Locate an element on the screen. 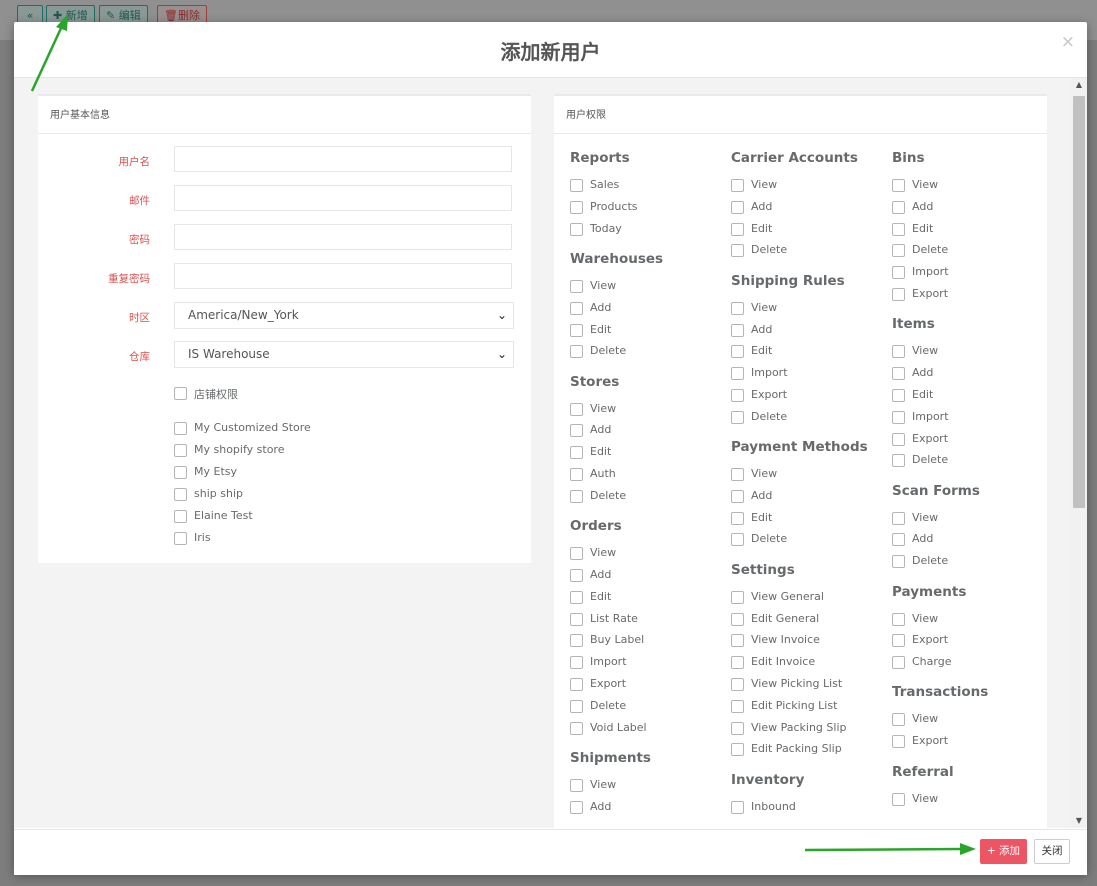 This screenshot has height=886, width=1097. timezone-value: America/New_York is located at coordinates (243, 315).